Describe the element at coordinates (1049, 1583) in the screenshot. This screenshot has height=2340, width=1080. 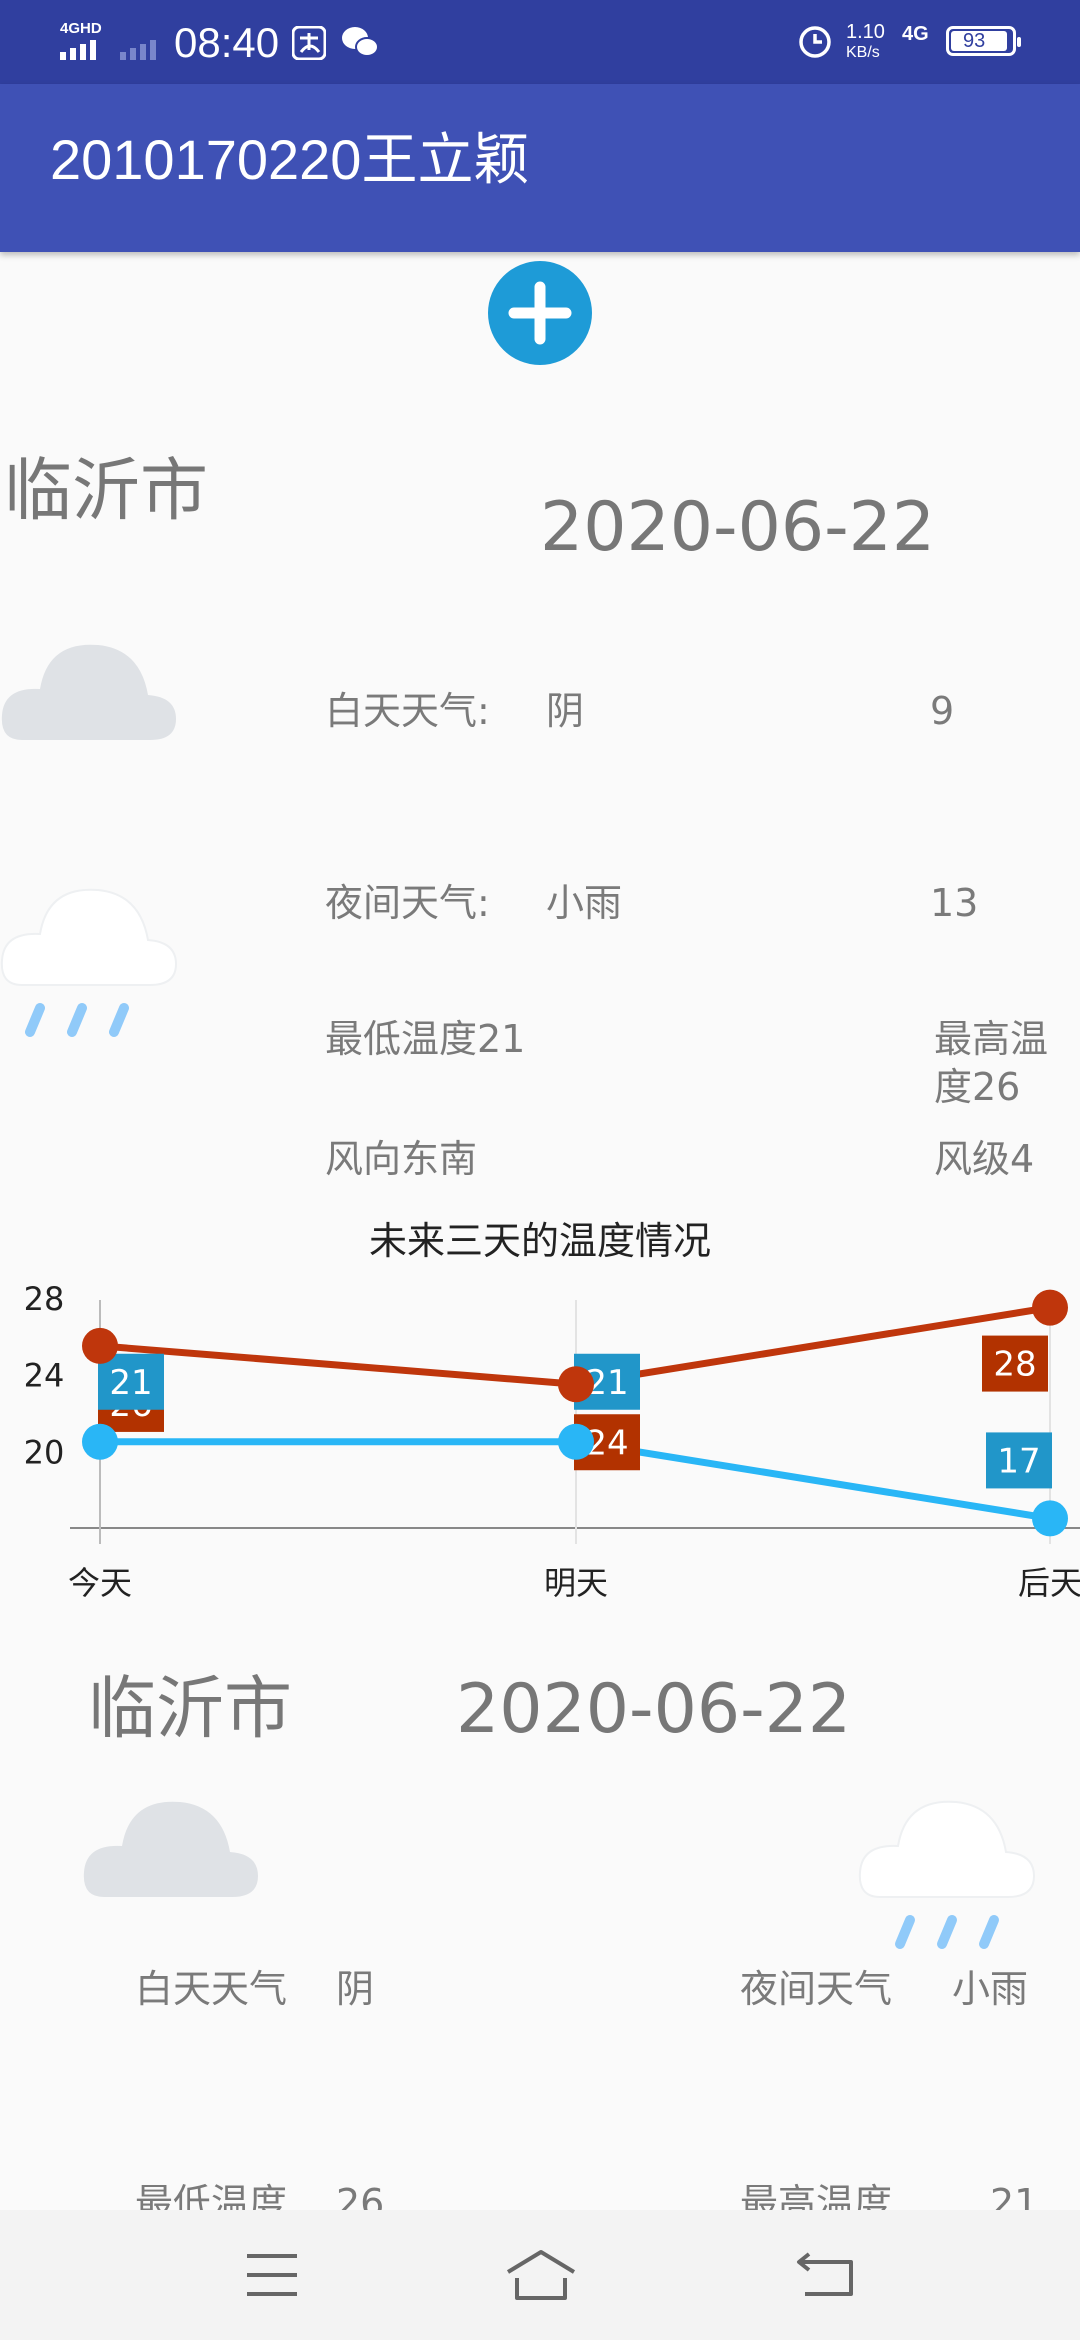
I see `x-tick-label: 后天` at that location.